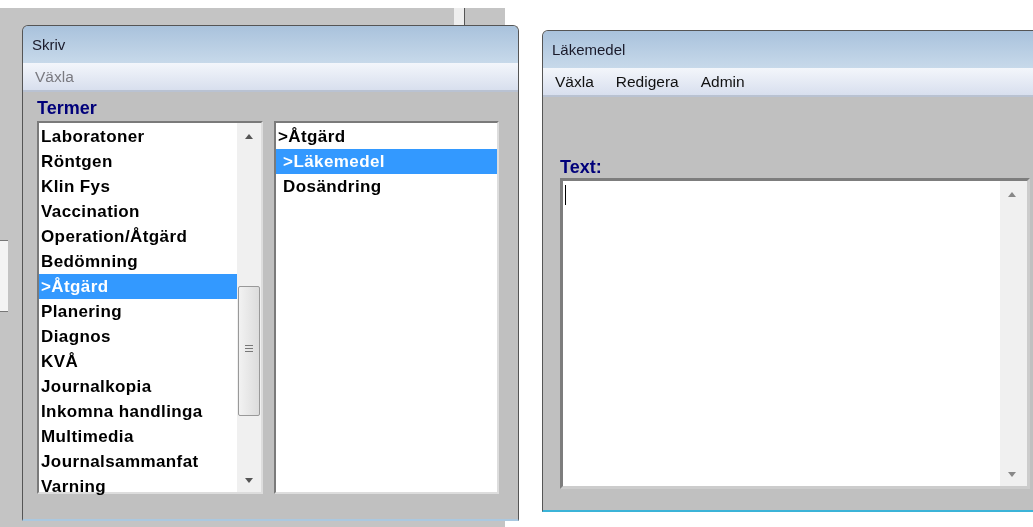 This screenshot has width=1033, height=527. What do you see at coordinates (574, 81) in the screenshot?
I see `menu-item: Växla` at bounding box center [574, 81].